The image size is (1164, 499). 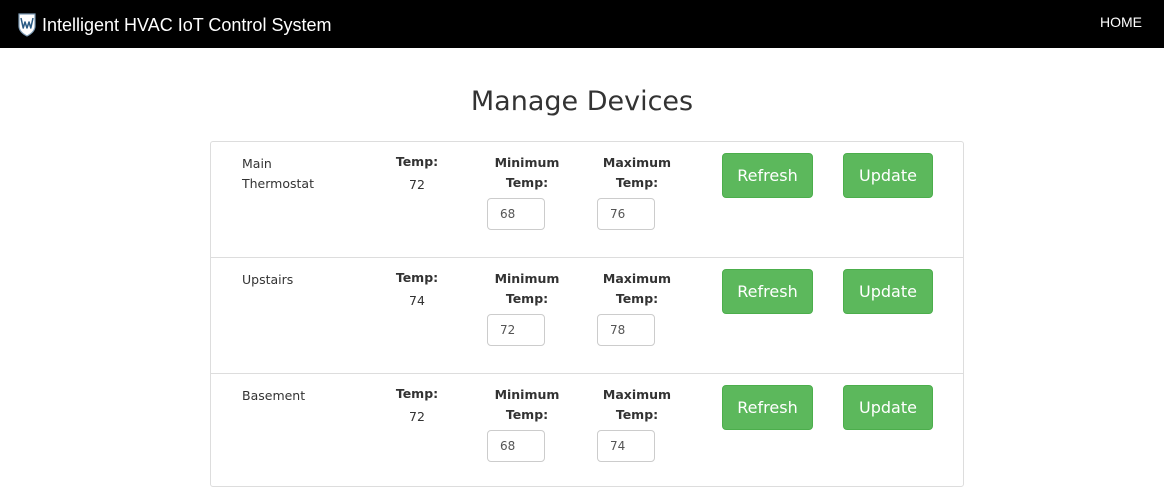 I want to click on shield-logo-icon, so click(x=27, y=25).